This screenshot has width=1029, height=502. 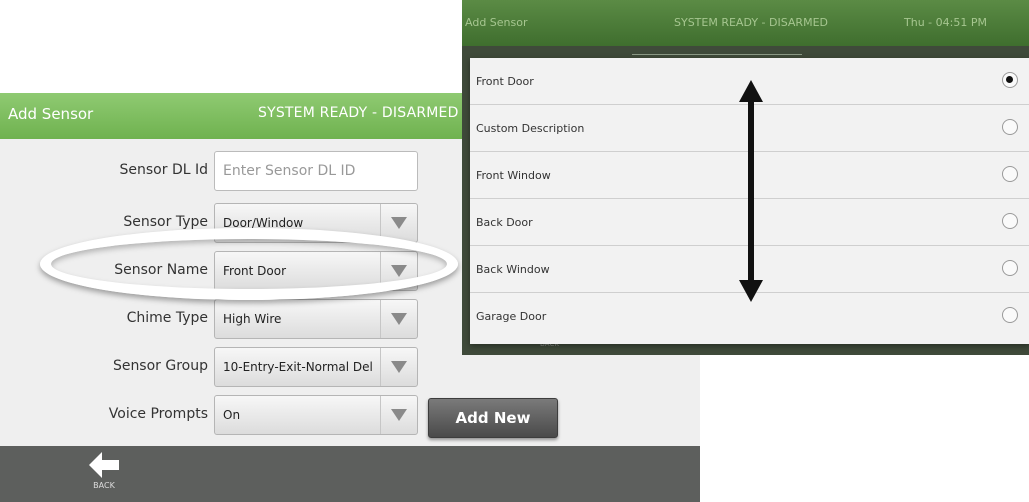 I want to click on option-label: Garage Door, so click(x=511, y=316).